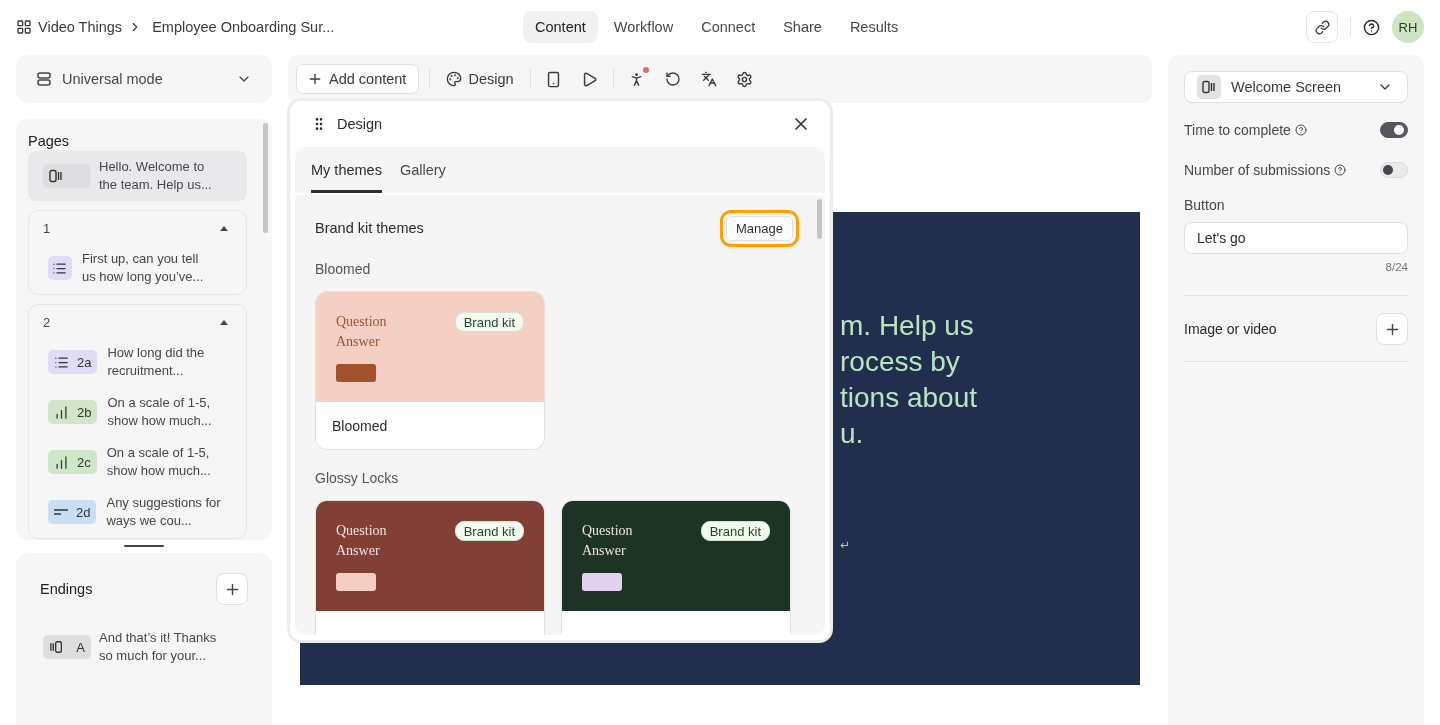 This screenshot has height=725, width=1440. What do you see at coordinates (80, 27) in the screenshot?
I see `workspace-link: Video Things` at bounding box center [80, 27].